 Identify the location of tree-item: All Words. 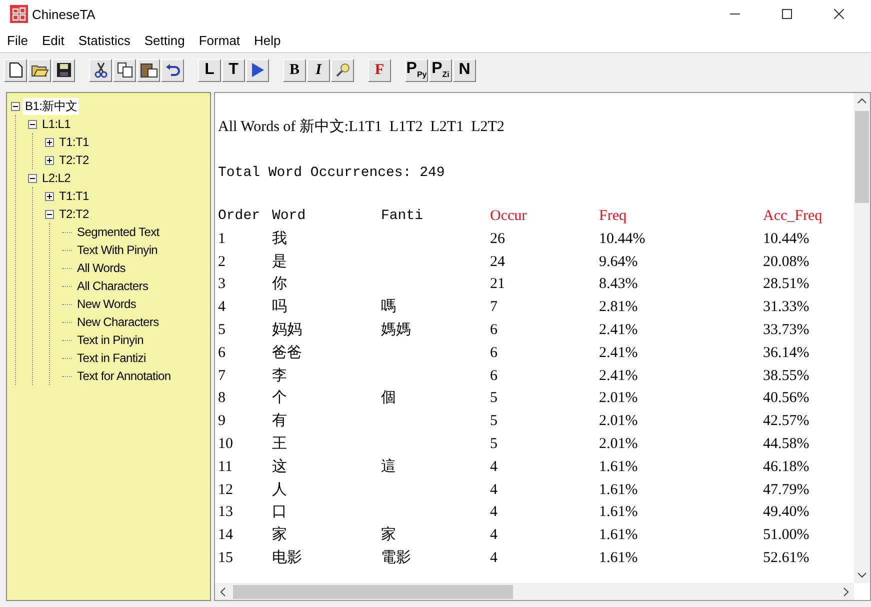
(101, 268).